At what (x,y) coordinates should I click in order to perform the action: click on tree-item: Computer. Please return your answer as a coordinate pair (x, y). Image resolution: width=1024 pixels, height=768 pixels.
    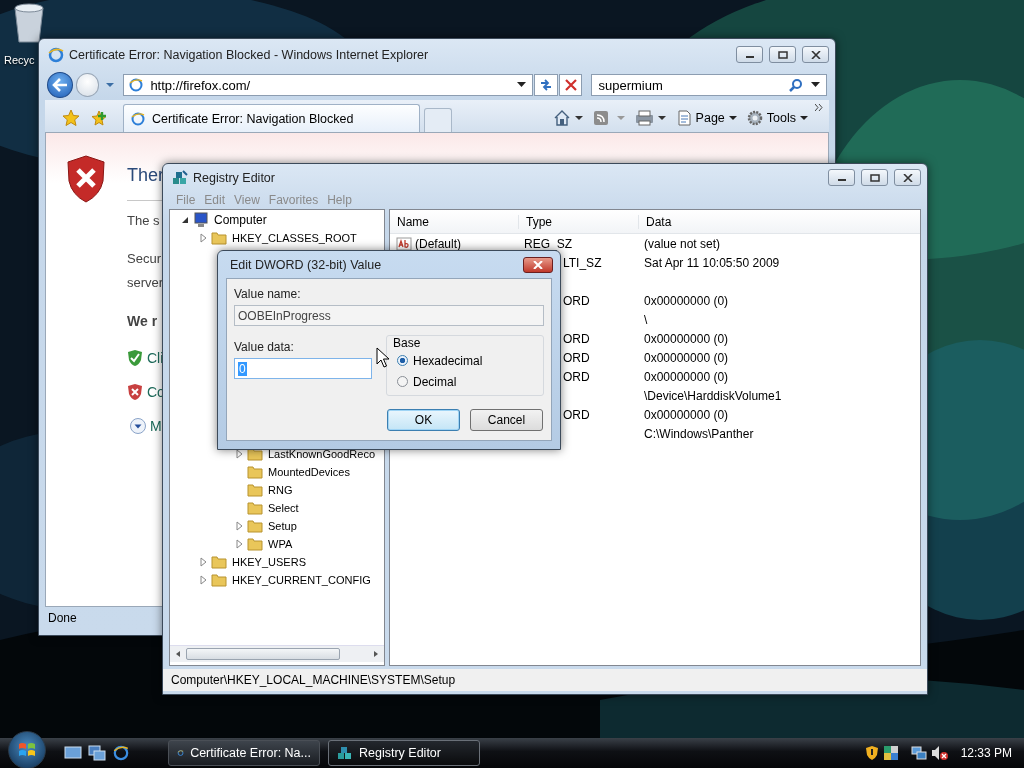
    Looking at the image, I should click on (240, 220).